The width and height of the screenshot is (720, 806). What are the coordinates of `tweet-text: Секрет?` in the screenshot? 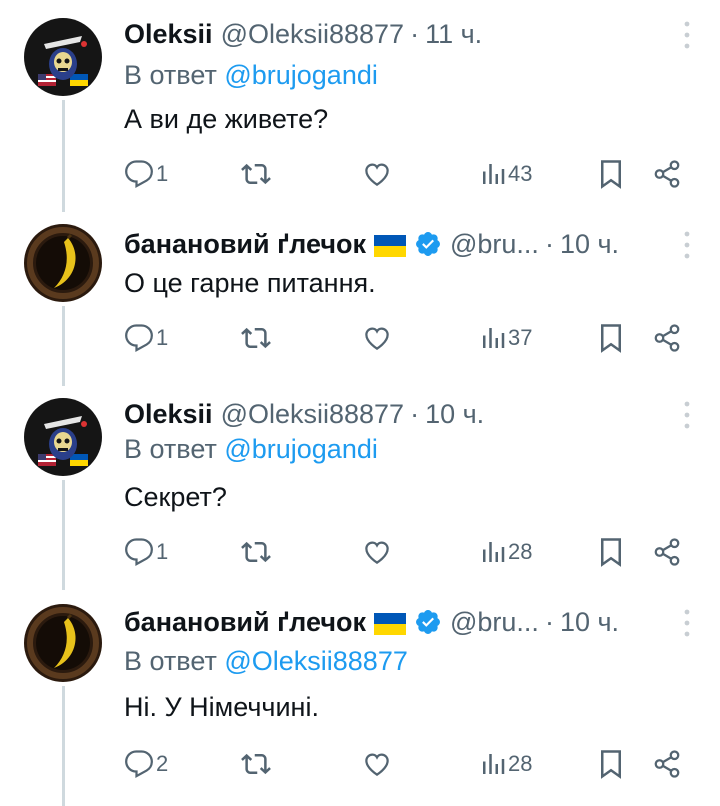 It's located at (175, 497).